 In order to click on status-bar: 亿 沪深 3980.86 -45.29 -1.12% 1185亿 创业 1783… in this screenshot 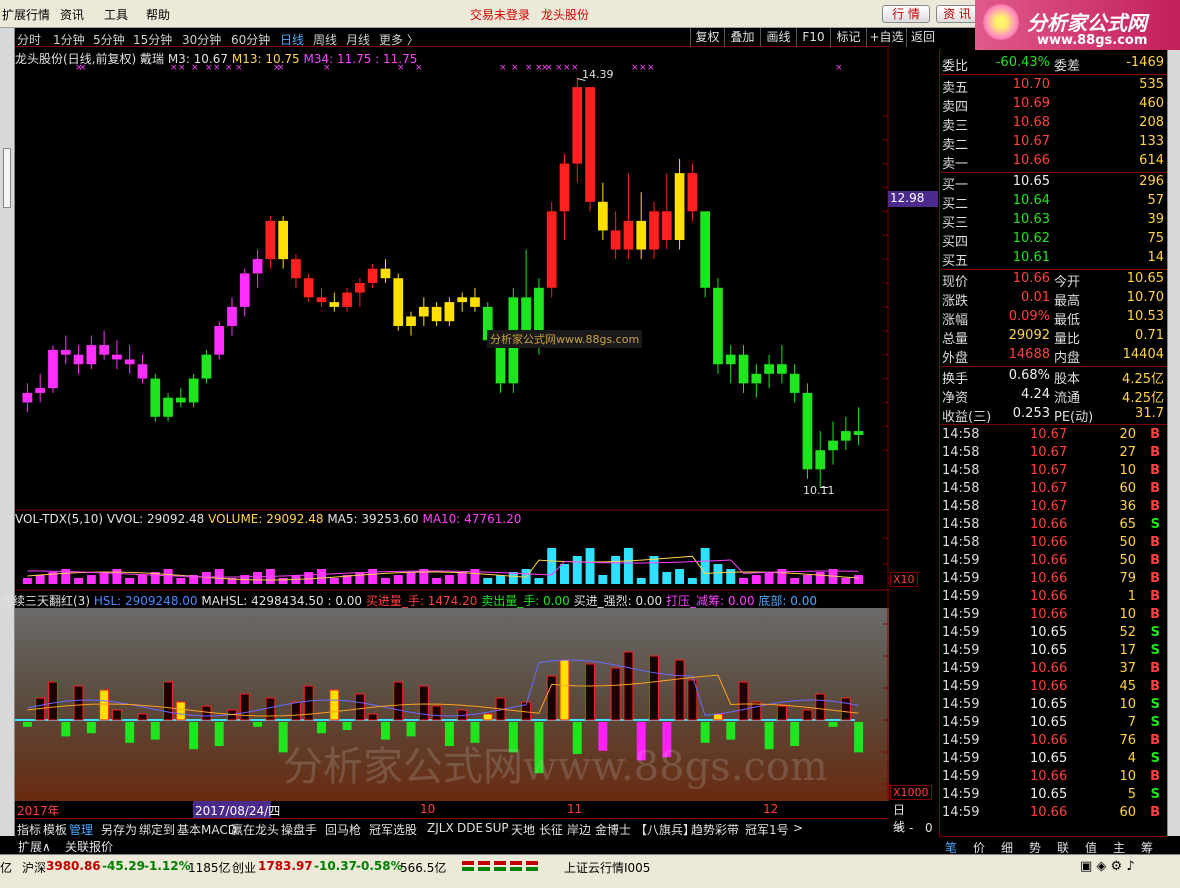, I will do `click(590, 871)`.